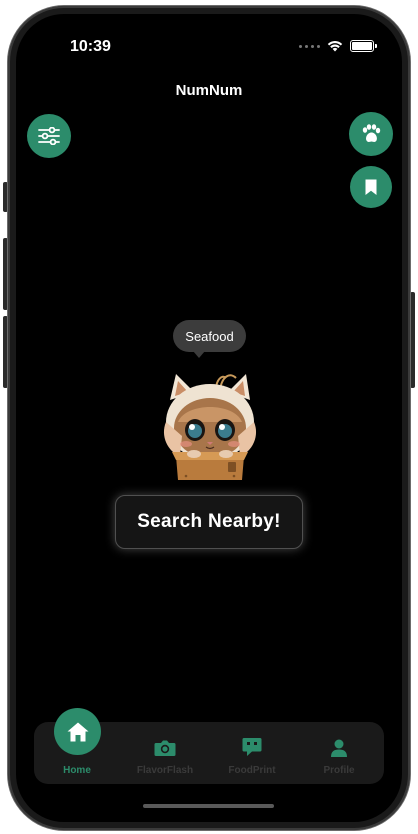 Image resolution: width=418 pixels, height=834 pixels. What do you see at coordinates (209, 339) in the screenshot?
I see `category-bubble: Seafood` at bounding box center [209, 339].